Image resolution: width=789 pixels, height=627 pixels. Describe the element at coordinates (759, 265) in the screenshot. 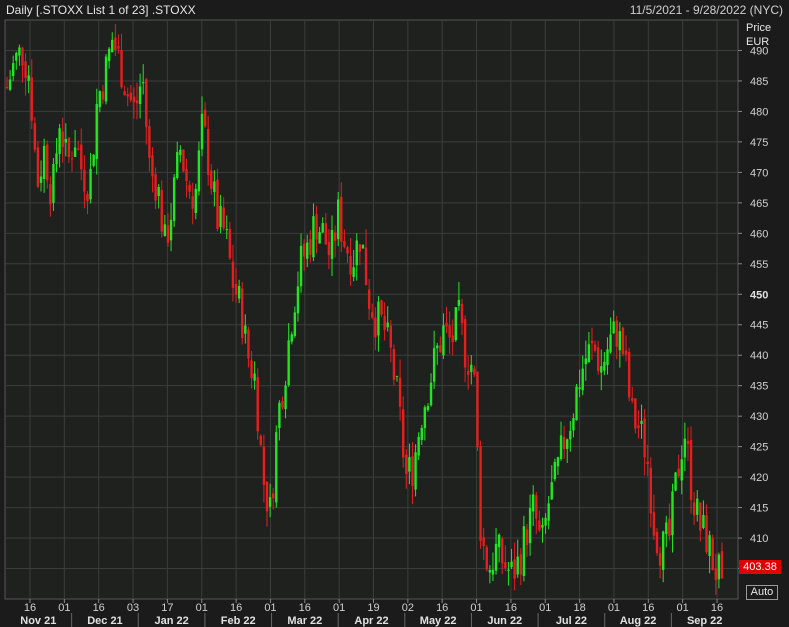

I see `y-tick-label: 455` at that location.